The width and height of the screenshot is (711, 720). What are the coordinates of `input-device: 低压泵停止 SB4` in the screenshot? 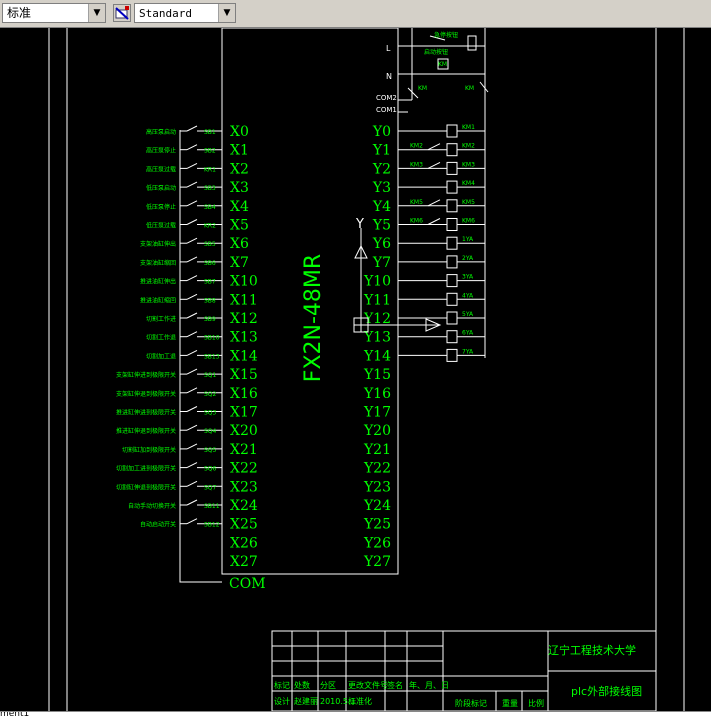 It's located at (184, 205).